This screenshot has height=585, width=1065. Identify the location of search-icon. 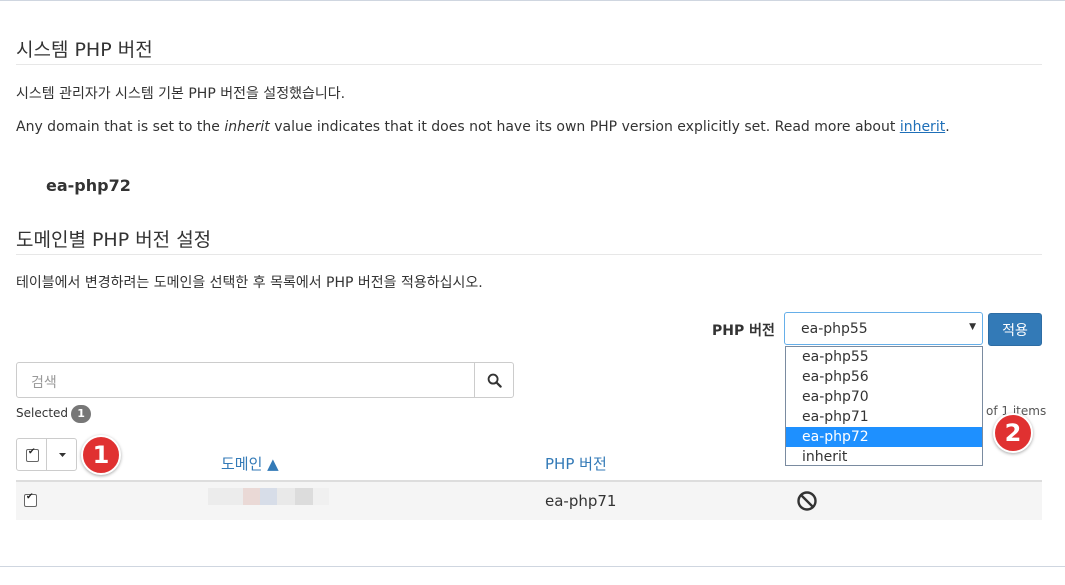
(494, 380).